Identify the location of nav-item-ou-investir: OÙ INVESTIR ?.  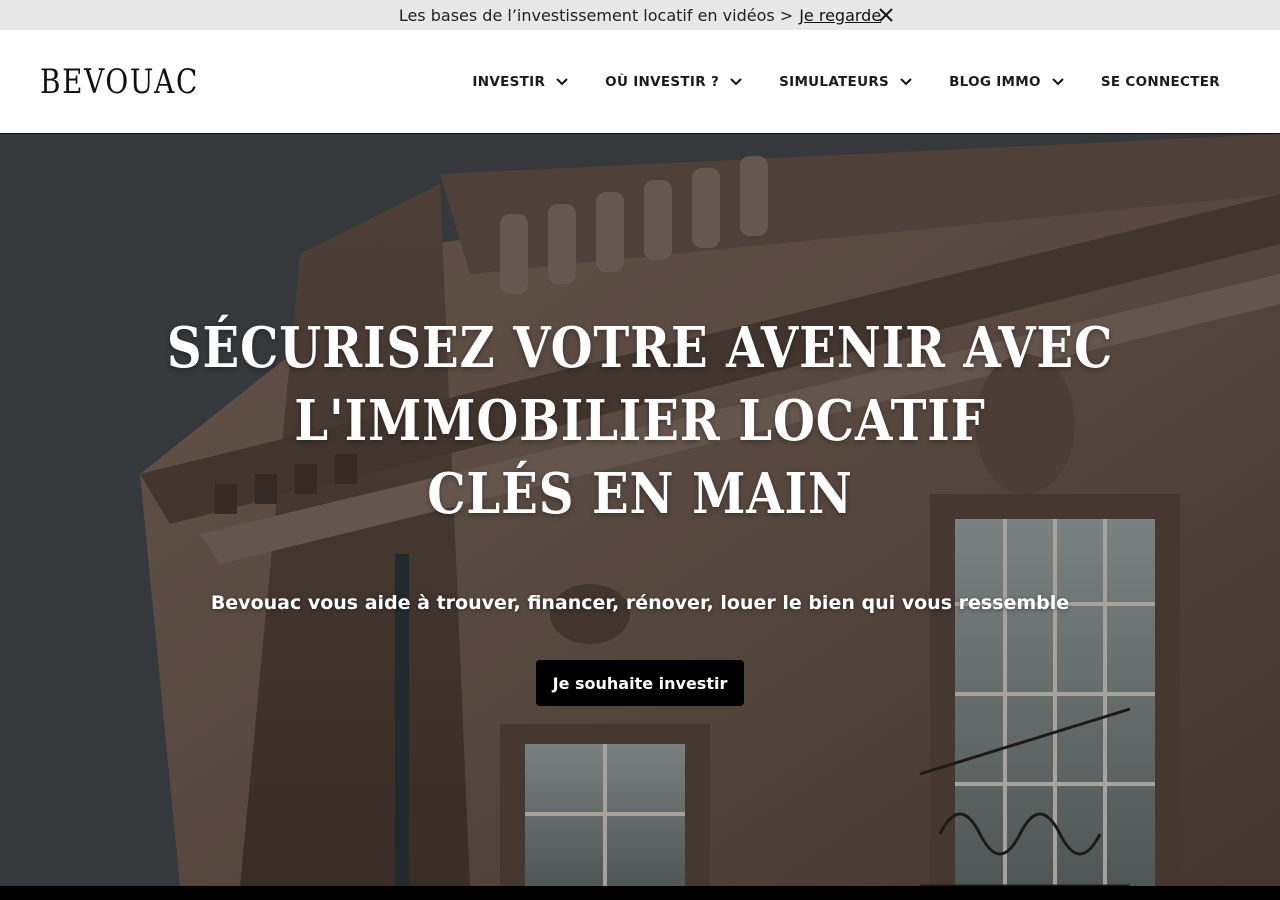
(674, 82).